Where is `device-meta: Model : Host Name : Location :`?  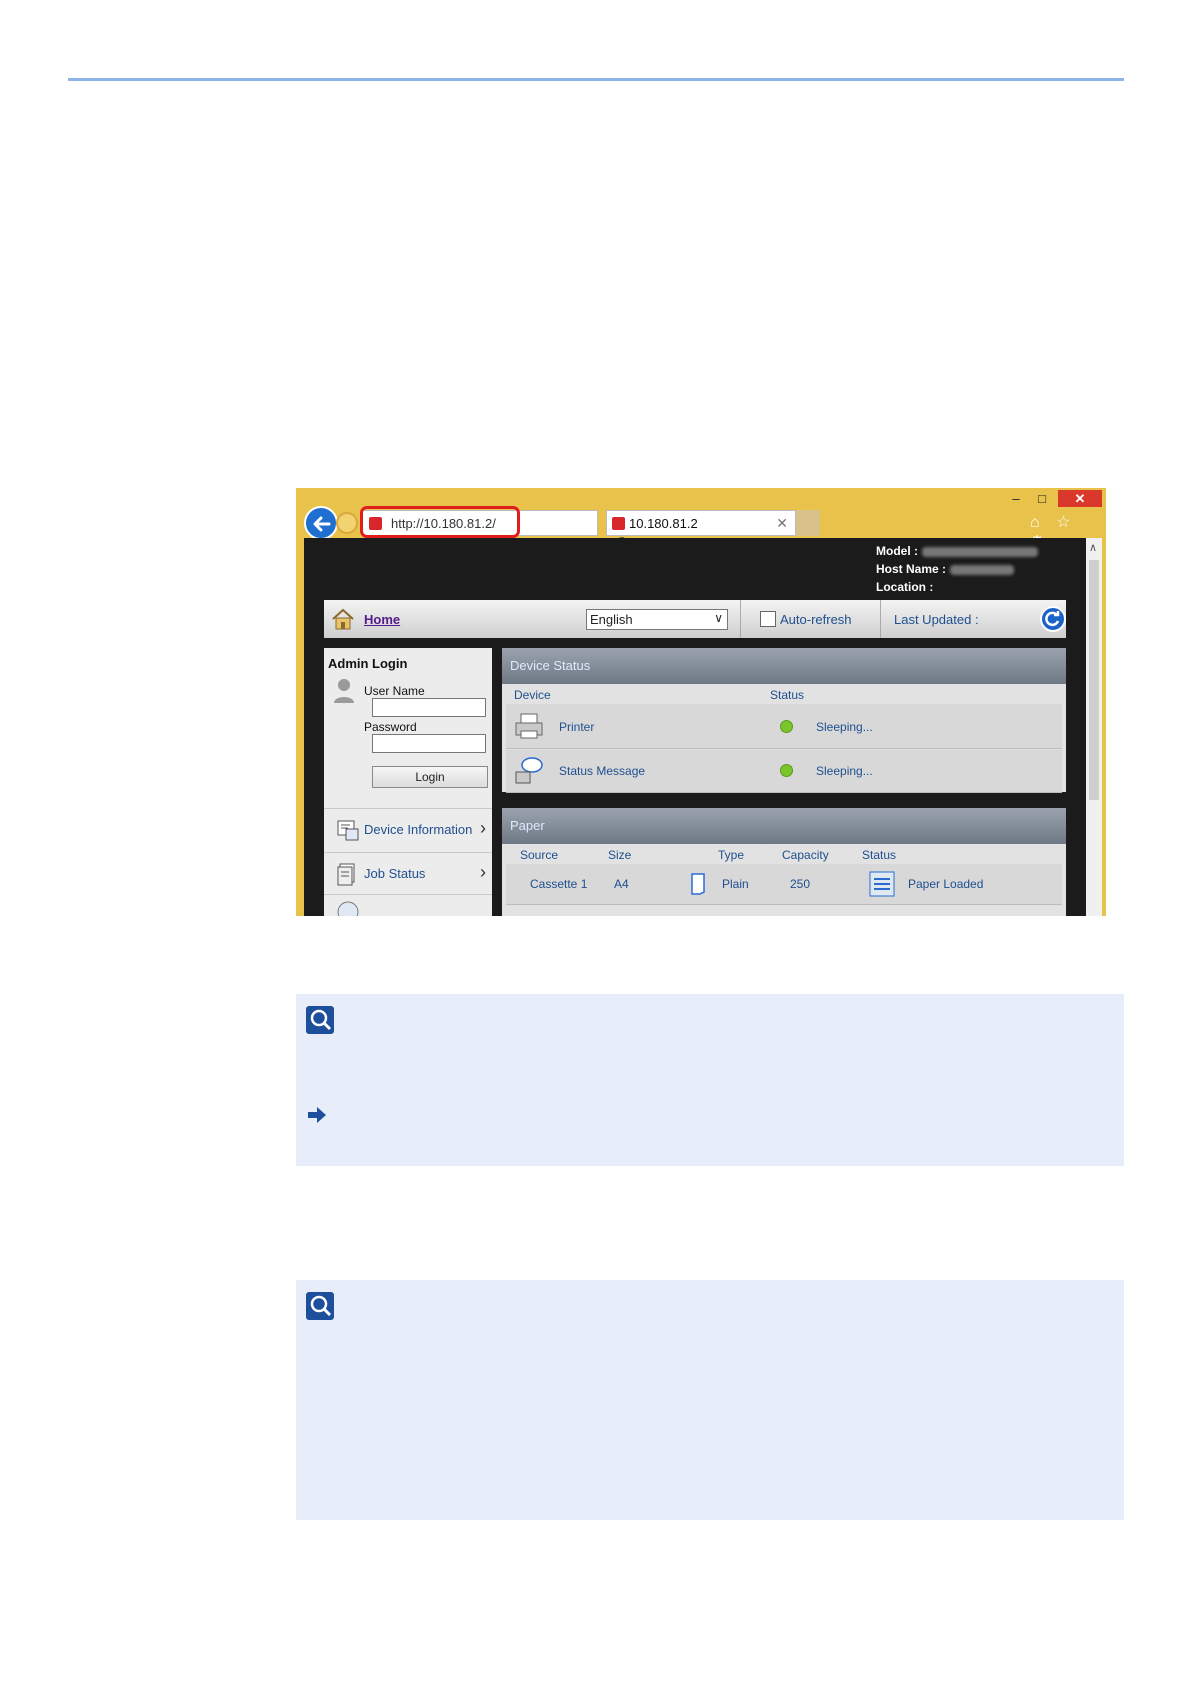
device-meta: Model : Host Name : Location : is located at coordinates (957, 569).